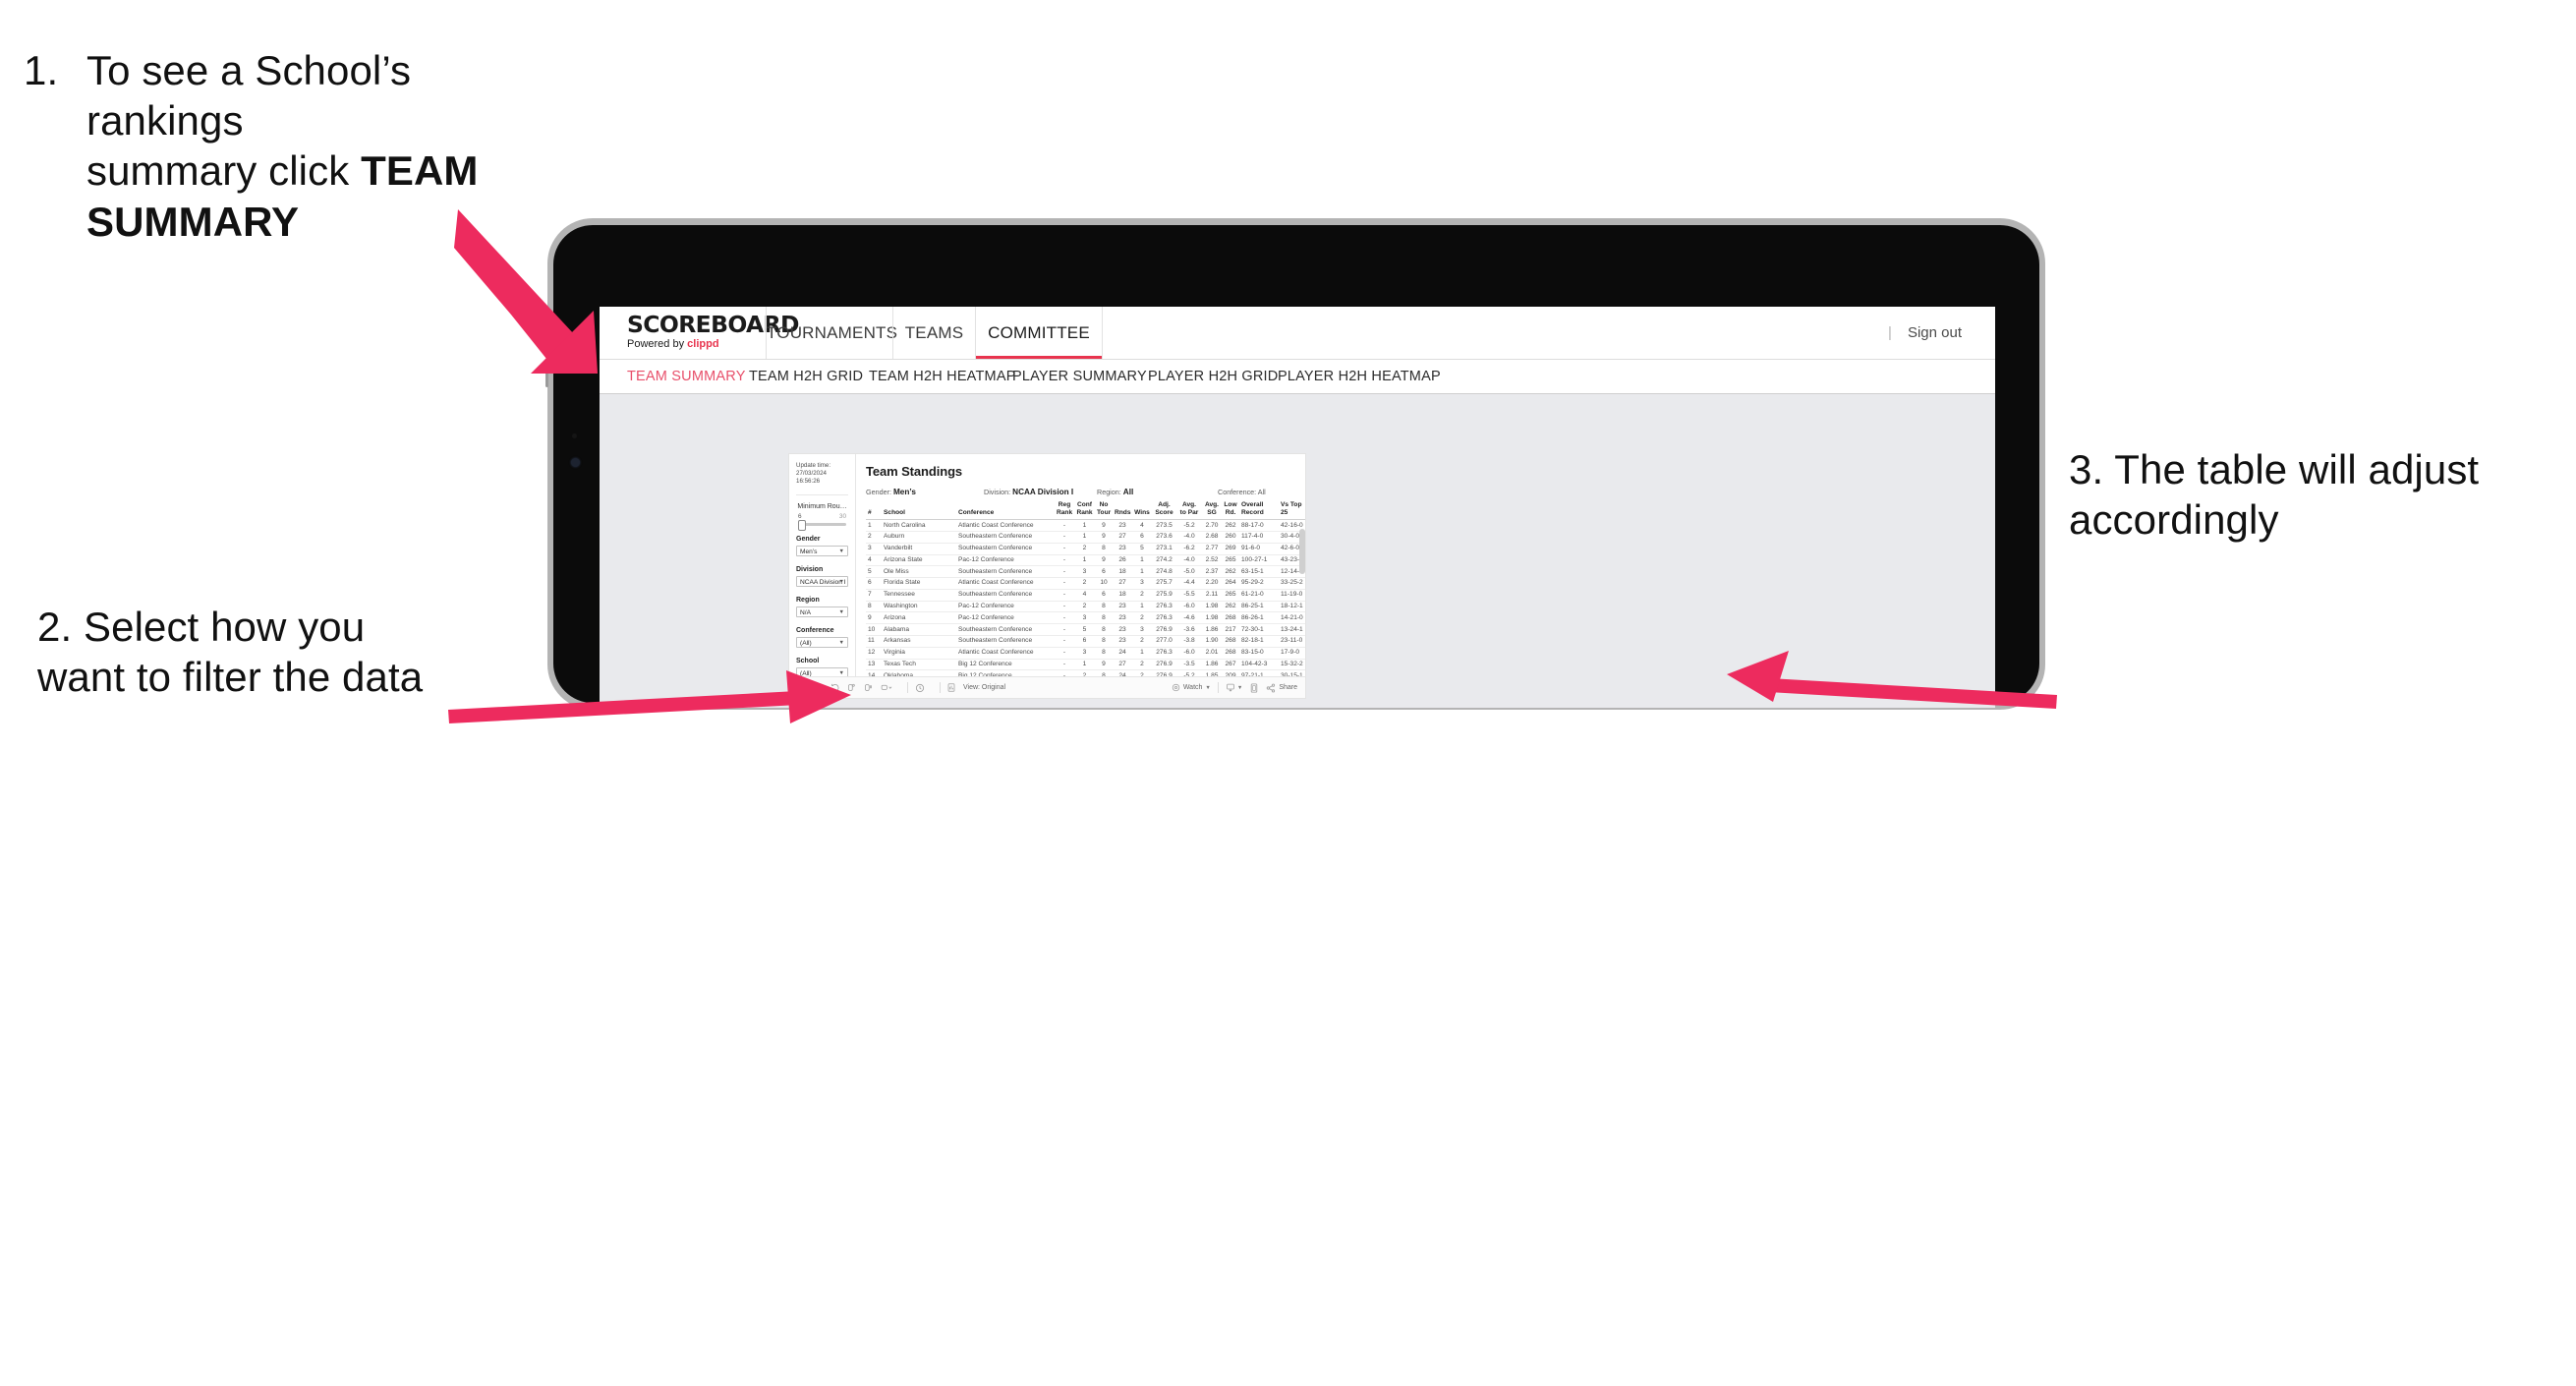  Describe the element at coordinates (812, 477) in the screenshot. I see `update-time-value: 27/03/2024 16:56:26` at that location.